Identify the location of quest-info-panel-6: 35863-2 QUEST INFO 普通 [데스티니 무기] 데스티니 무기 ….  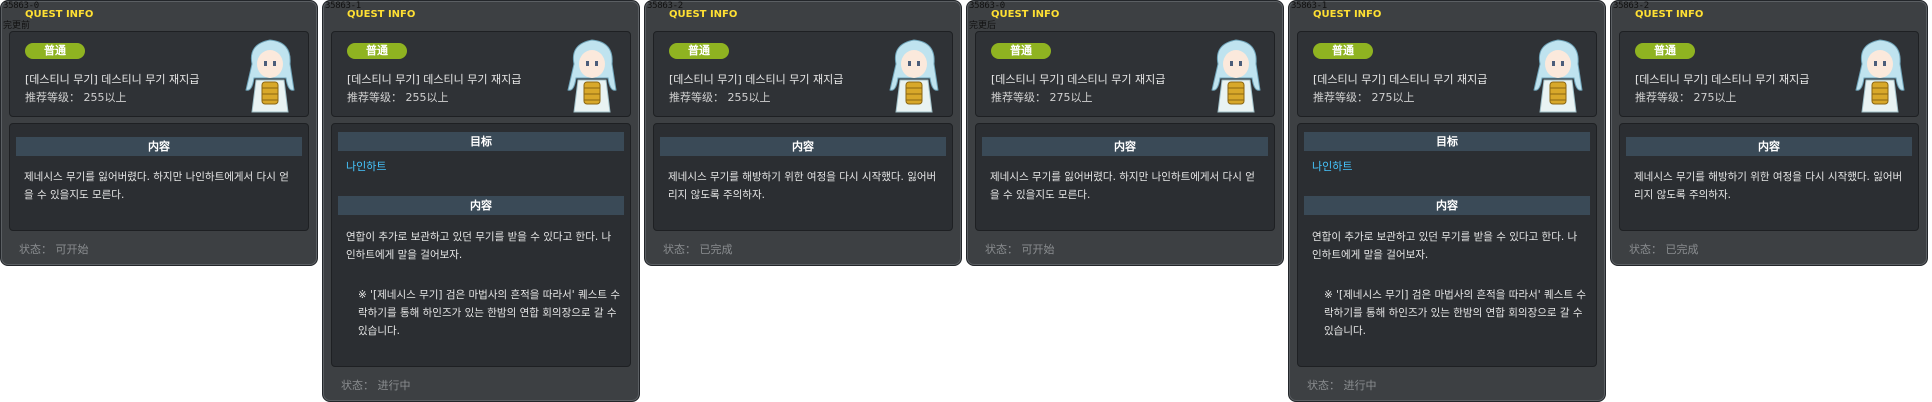
(1769, 133).